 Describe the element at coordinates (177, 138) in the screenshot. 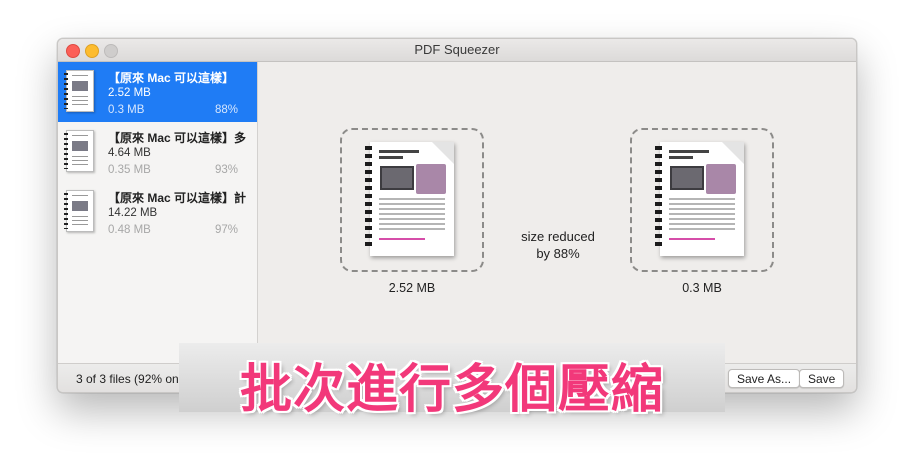

I see `file-name: 【原來 Mac 可以這樣】多` at that location.